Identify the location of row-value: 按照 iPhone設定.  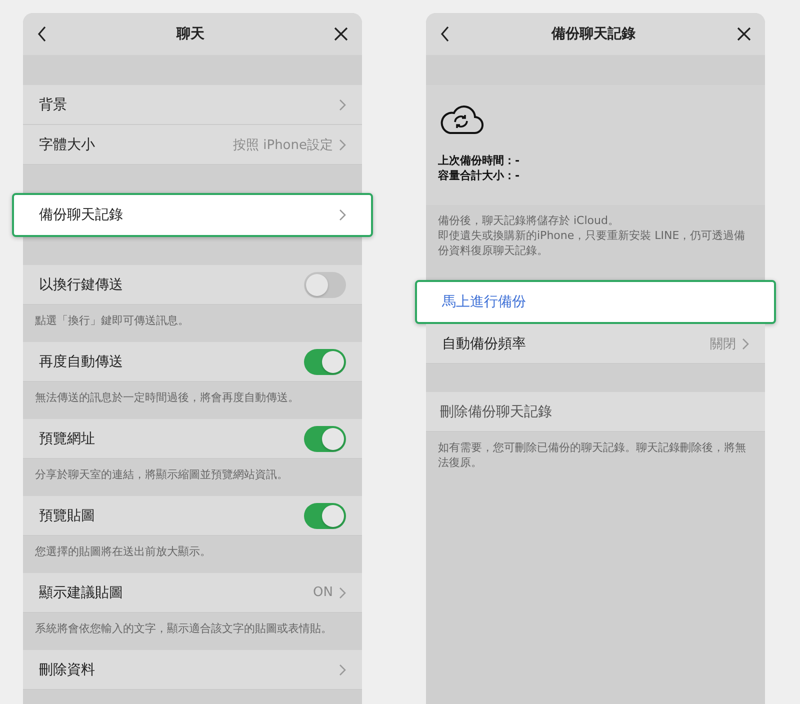
(282, 145).